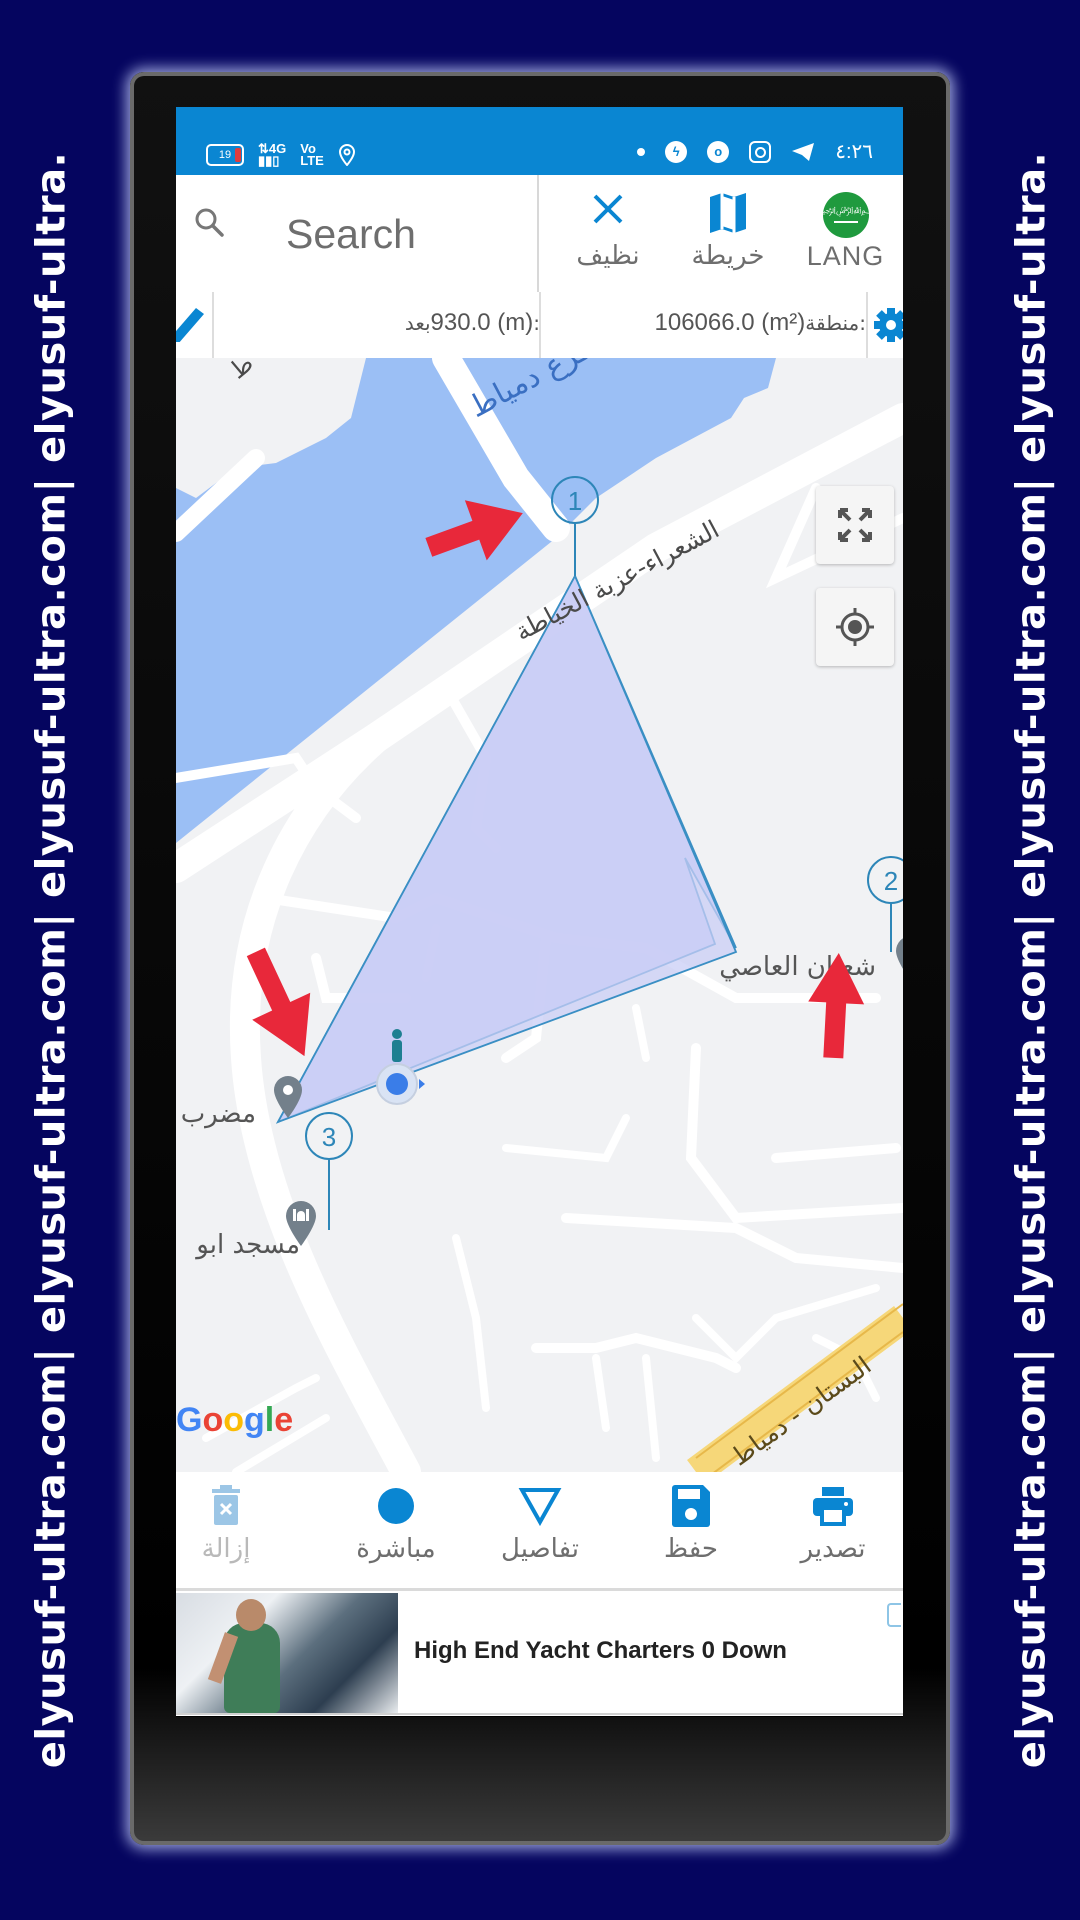 The image size is (1080, 1920). I want to click on search-placeholder: Search, so click(351, 234).